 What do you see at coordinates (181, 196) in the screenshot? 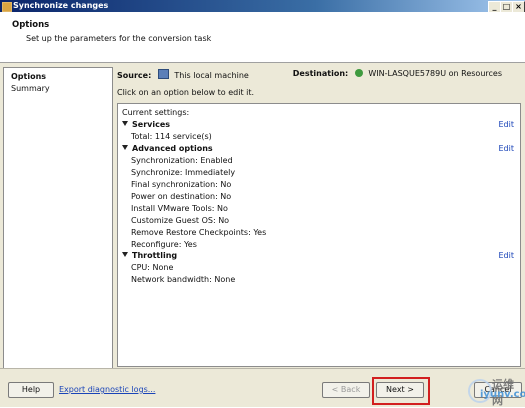
I see `advanced-option: Power on destination: No` at bounding box center [181, 196].